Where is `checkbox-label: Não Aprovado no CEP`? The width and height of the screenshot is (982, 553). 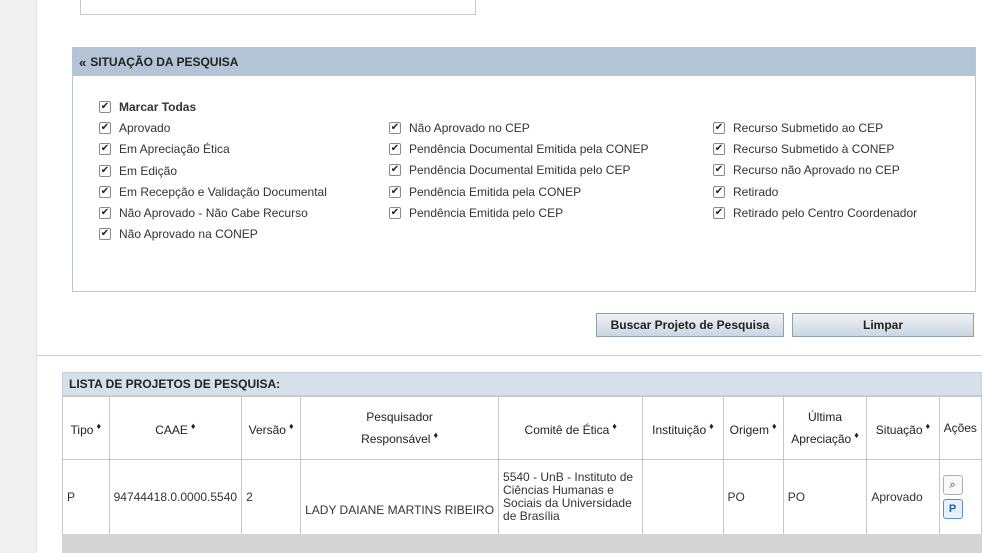
checkbox-label: Não Aprovado no CEP is located at coordinates (469, 127).